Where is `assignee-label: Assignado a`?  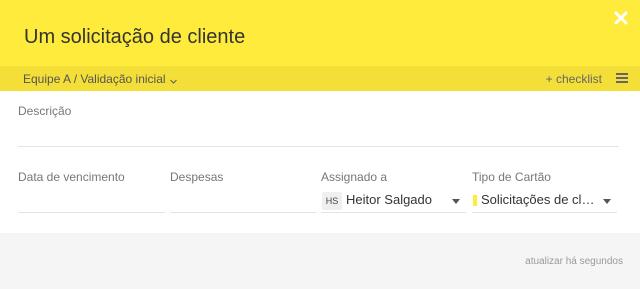
assignee-label: Assignado a is located at coordinates (354, 177).